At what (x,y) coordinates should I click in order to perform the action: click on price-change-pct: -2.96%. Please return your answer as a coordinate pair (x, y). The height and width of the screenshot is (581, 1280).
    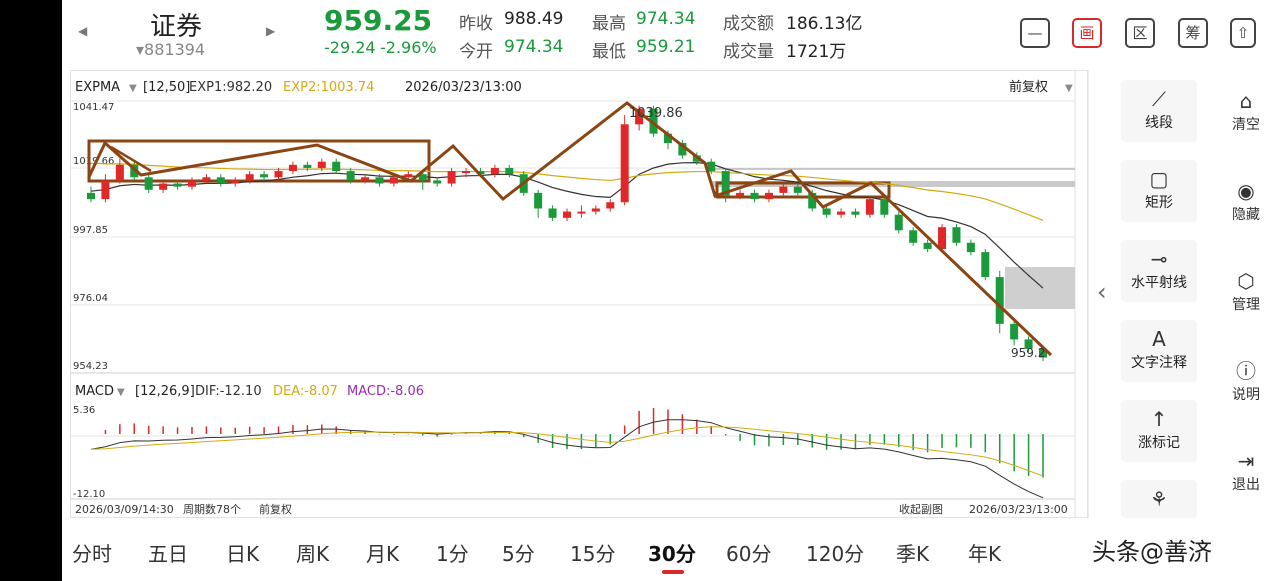
    Looking at the image, I should click on (408, 47).